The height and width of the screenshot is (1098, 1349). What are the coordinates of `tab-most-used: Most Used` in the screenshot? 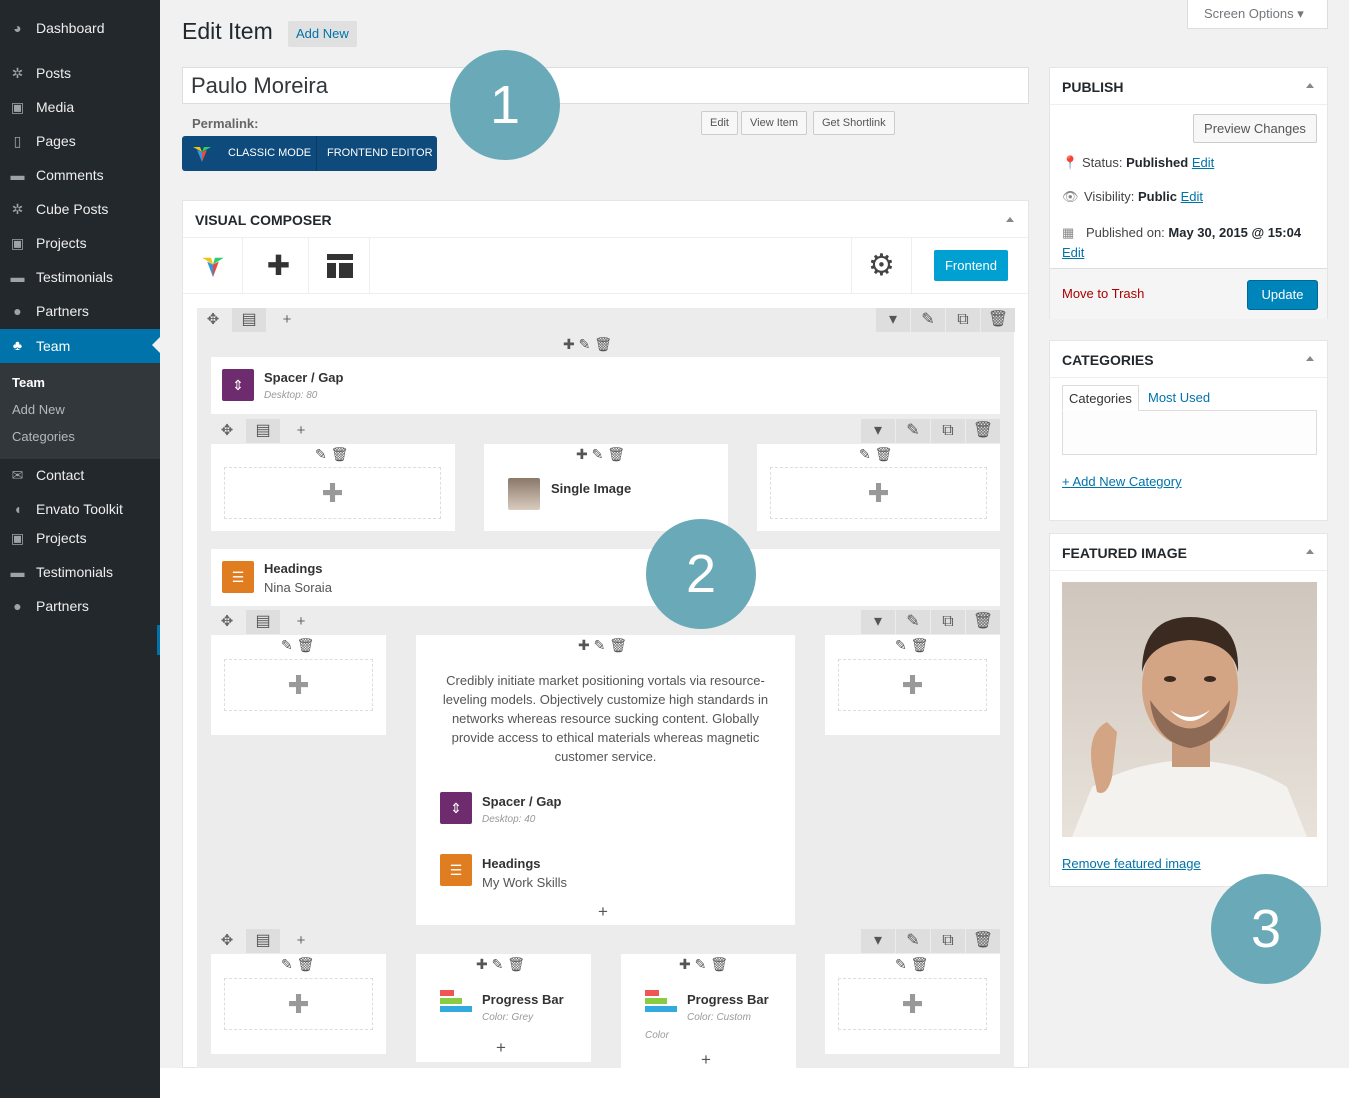 It's located at (1179, 398).